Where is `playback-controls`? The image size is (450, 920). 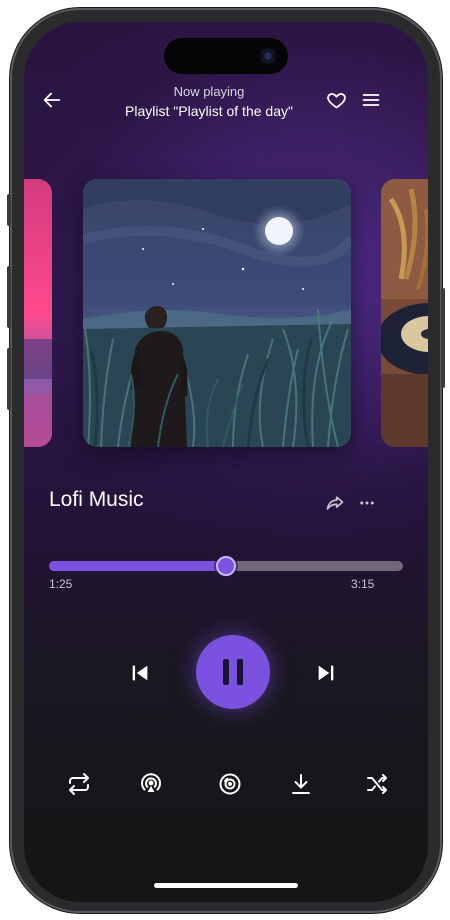 playback-controls is located at coordinates (226, 673).